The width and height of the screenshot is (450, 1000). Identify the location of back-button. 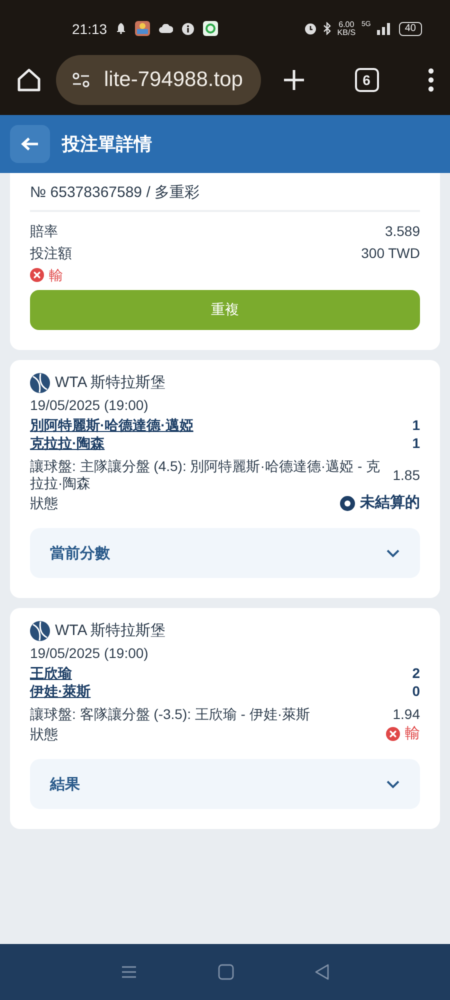
(30, 144).